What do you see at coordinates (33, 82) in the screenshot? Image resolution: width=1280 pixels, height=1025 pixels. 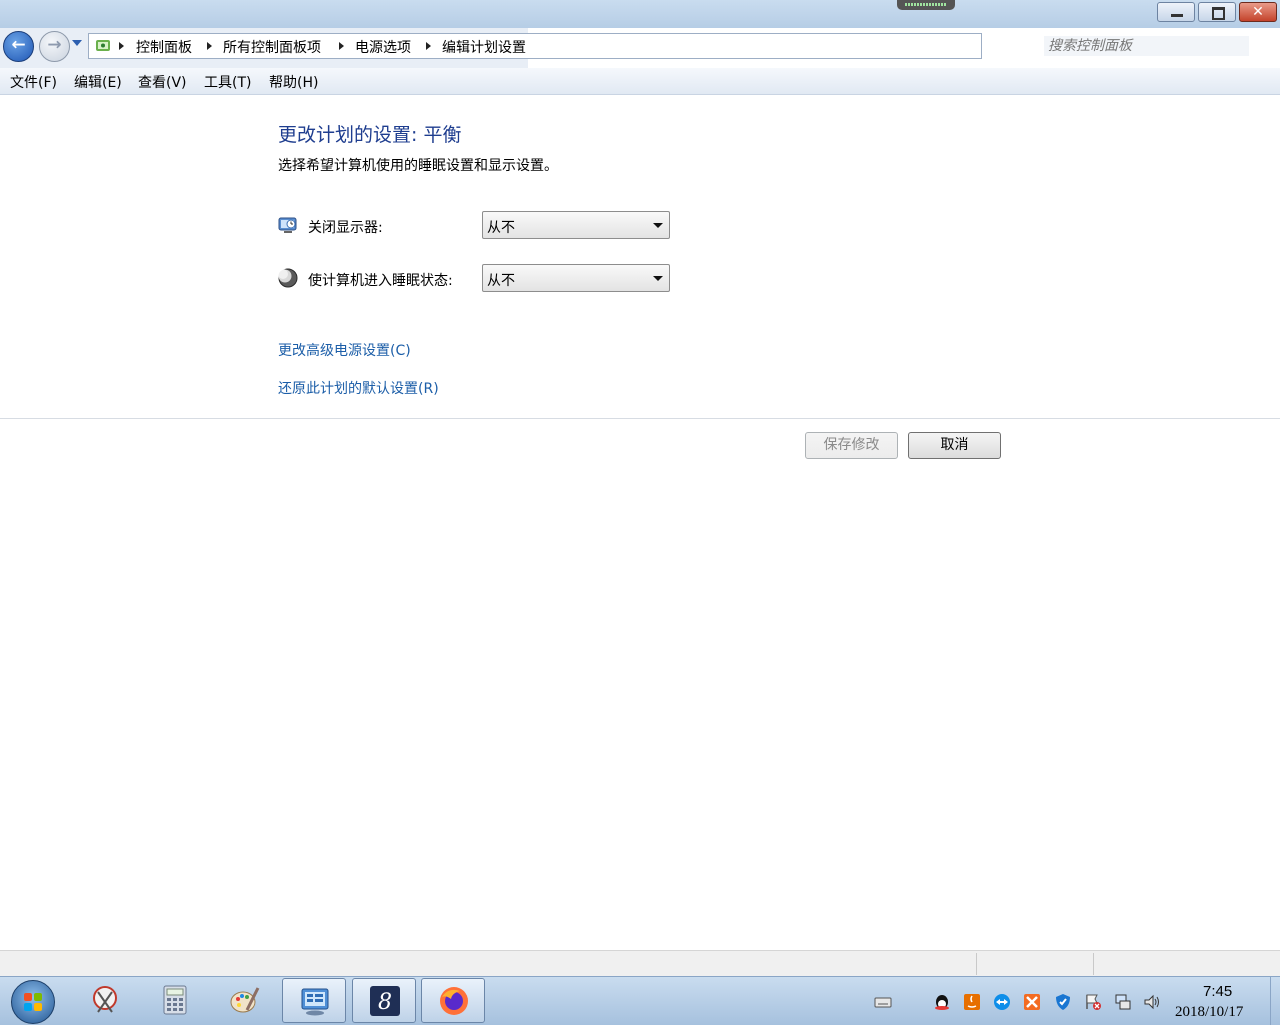 I see `menu-file: 文件(F)` at bounding box center [33, 82].